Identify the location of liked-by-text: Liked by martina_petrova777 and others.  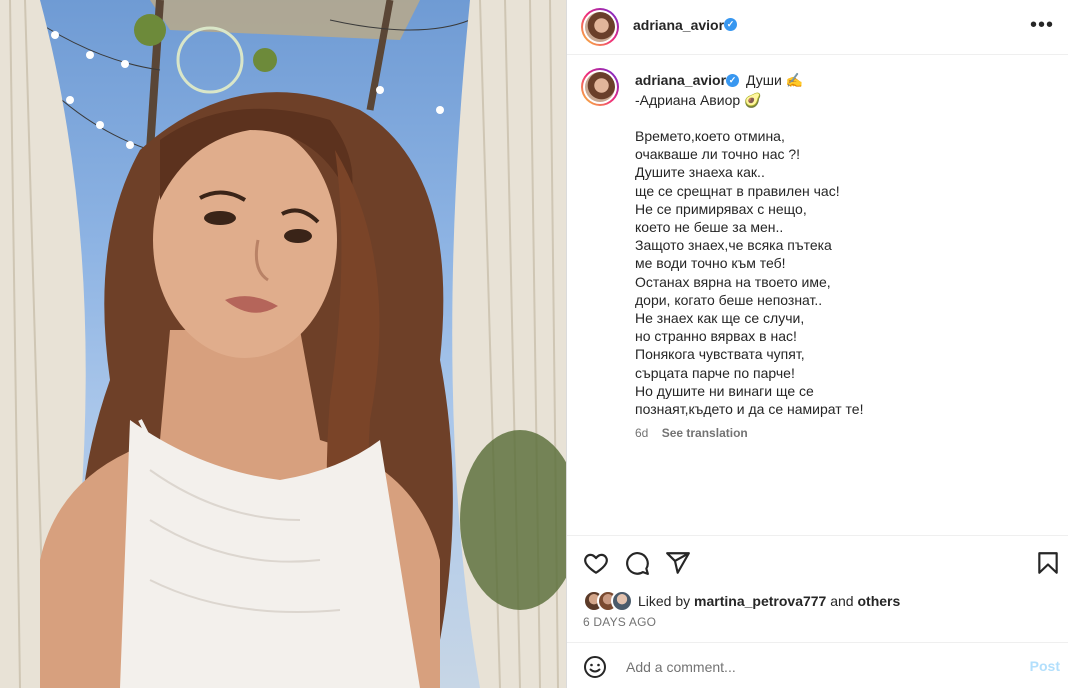
(769, 601).